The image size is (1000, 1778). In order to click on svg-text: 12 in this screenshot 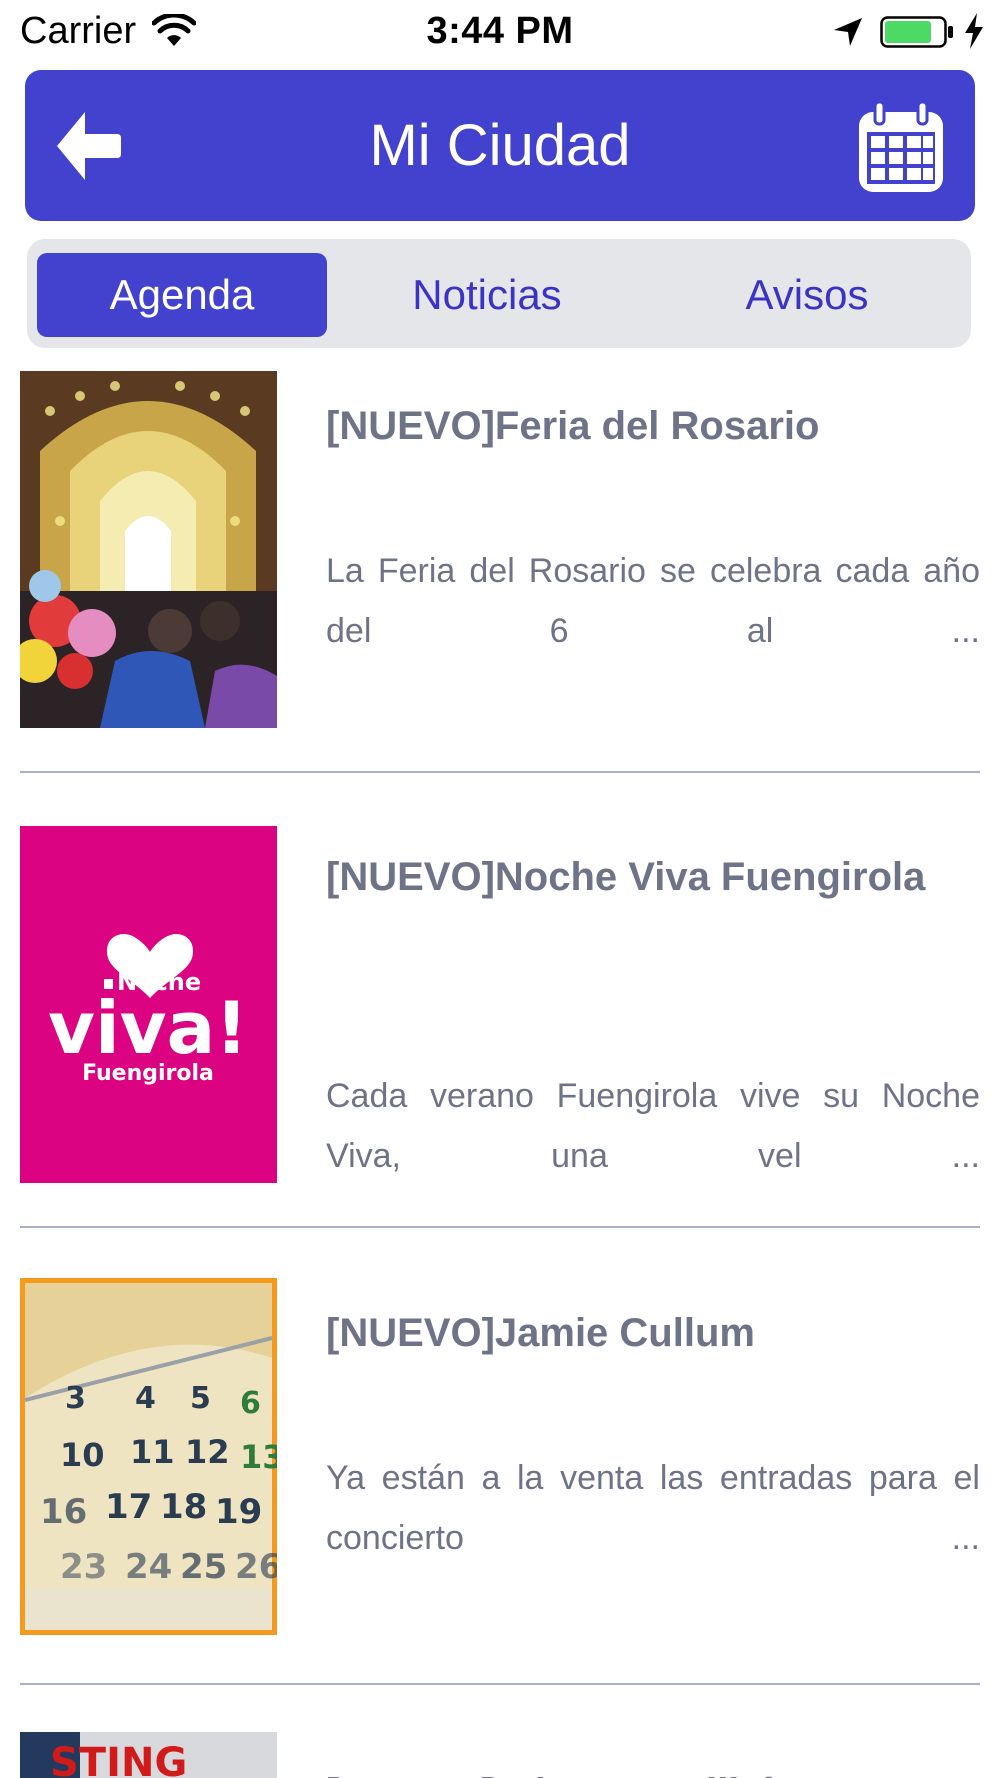, I will do `click(207, 1452)`.